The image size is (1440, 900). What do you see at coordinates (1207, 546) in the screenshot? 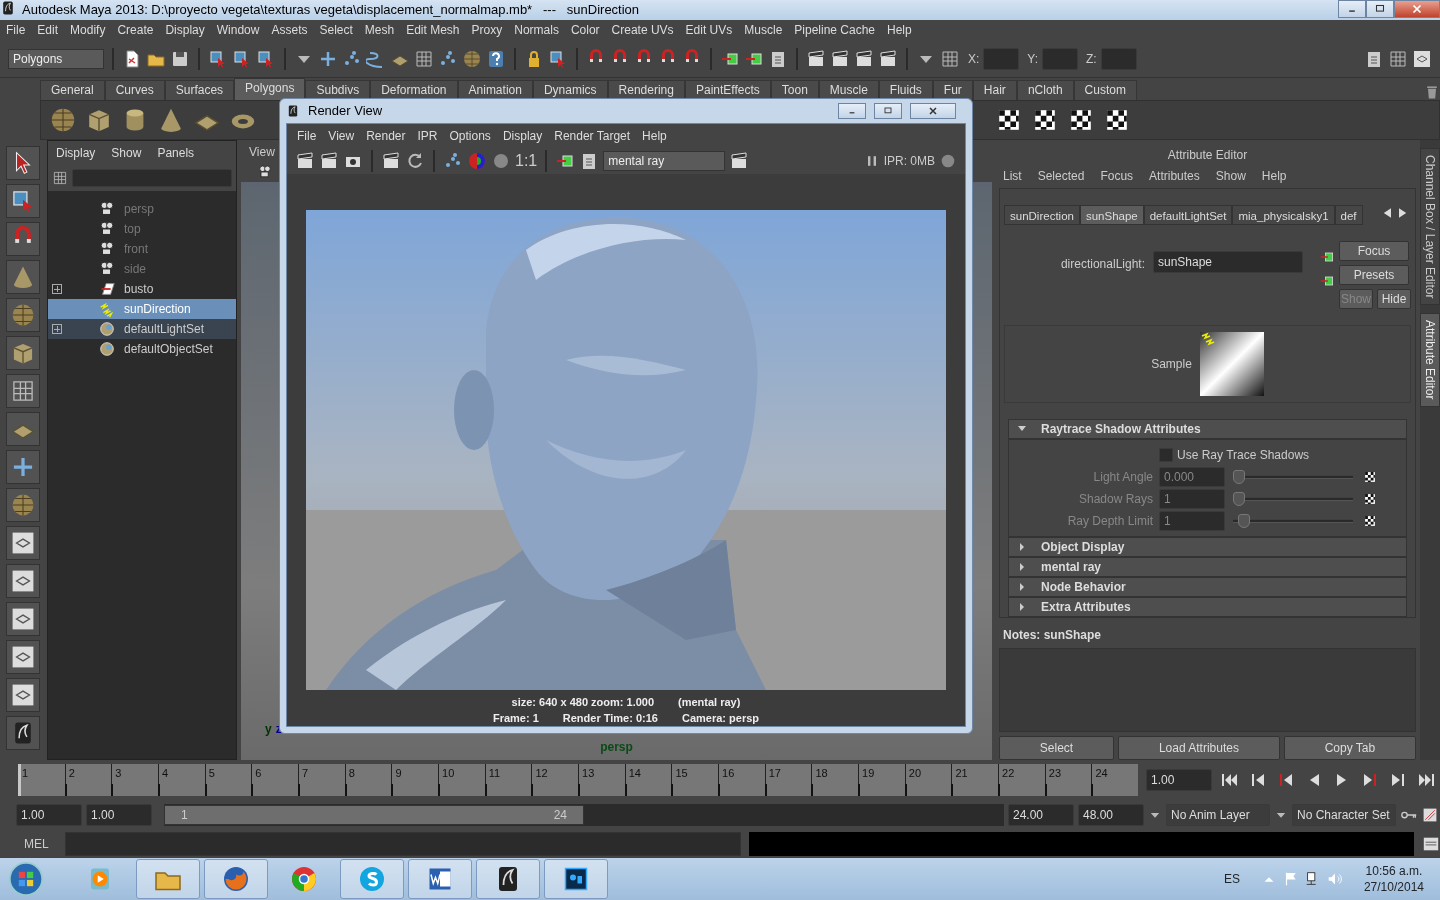
I see `section-header: Object Display` at bounding box center [1207, 546].